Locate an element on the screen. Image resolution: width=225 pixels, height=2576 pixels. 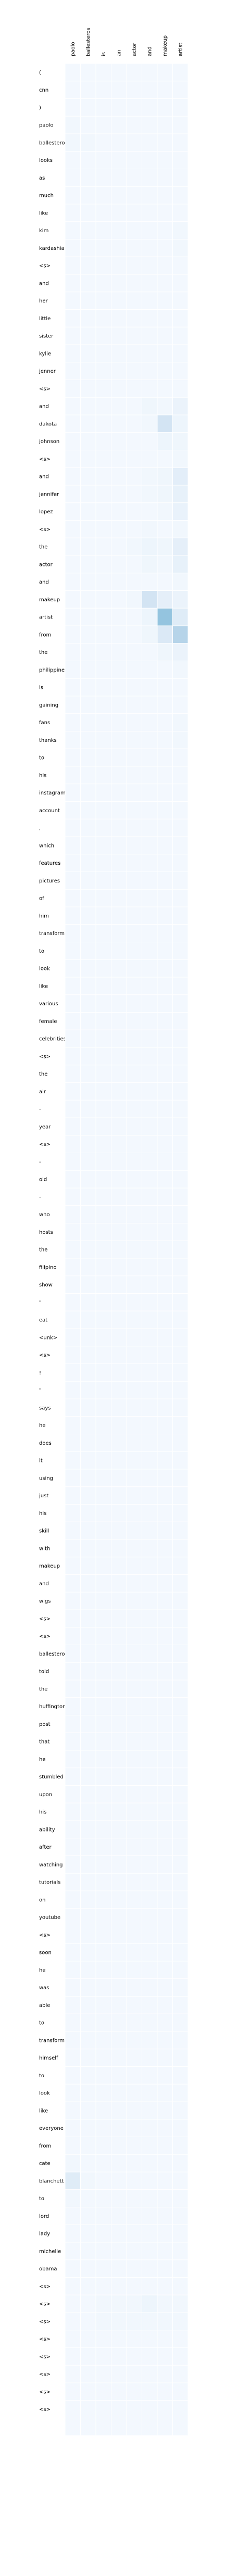
y-tick-label: <s> is located at coordinates (45, 389).